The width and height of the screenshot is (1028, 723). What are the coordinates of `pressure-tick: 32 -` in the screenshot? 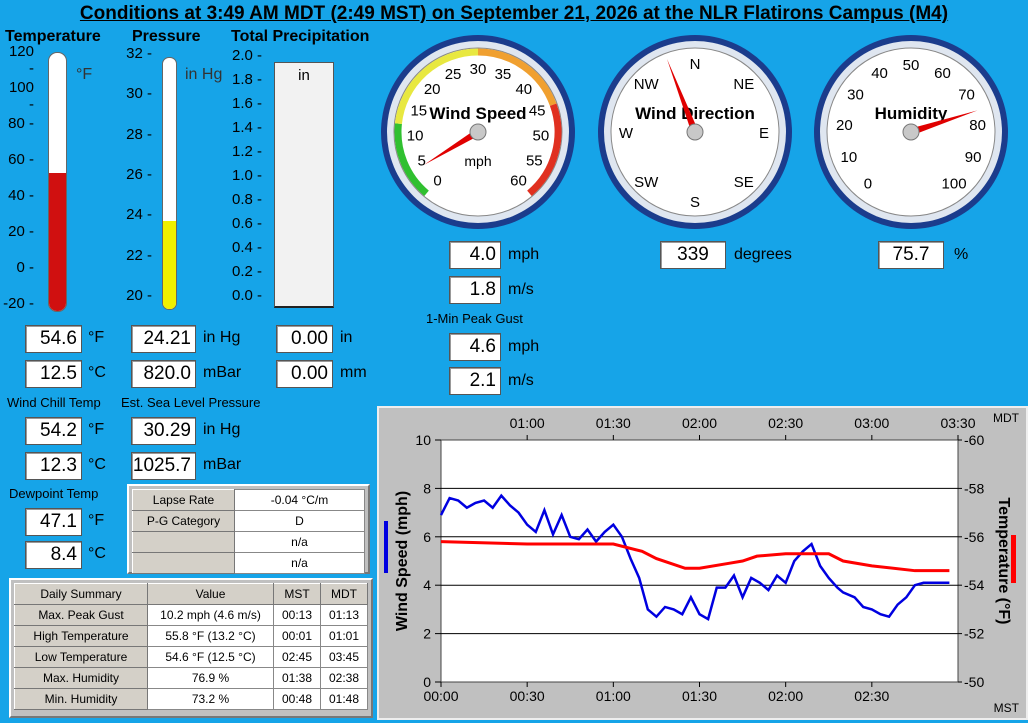 It's located at (139, 53).